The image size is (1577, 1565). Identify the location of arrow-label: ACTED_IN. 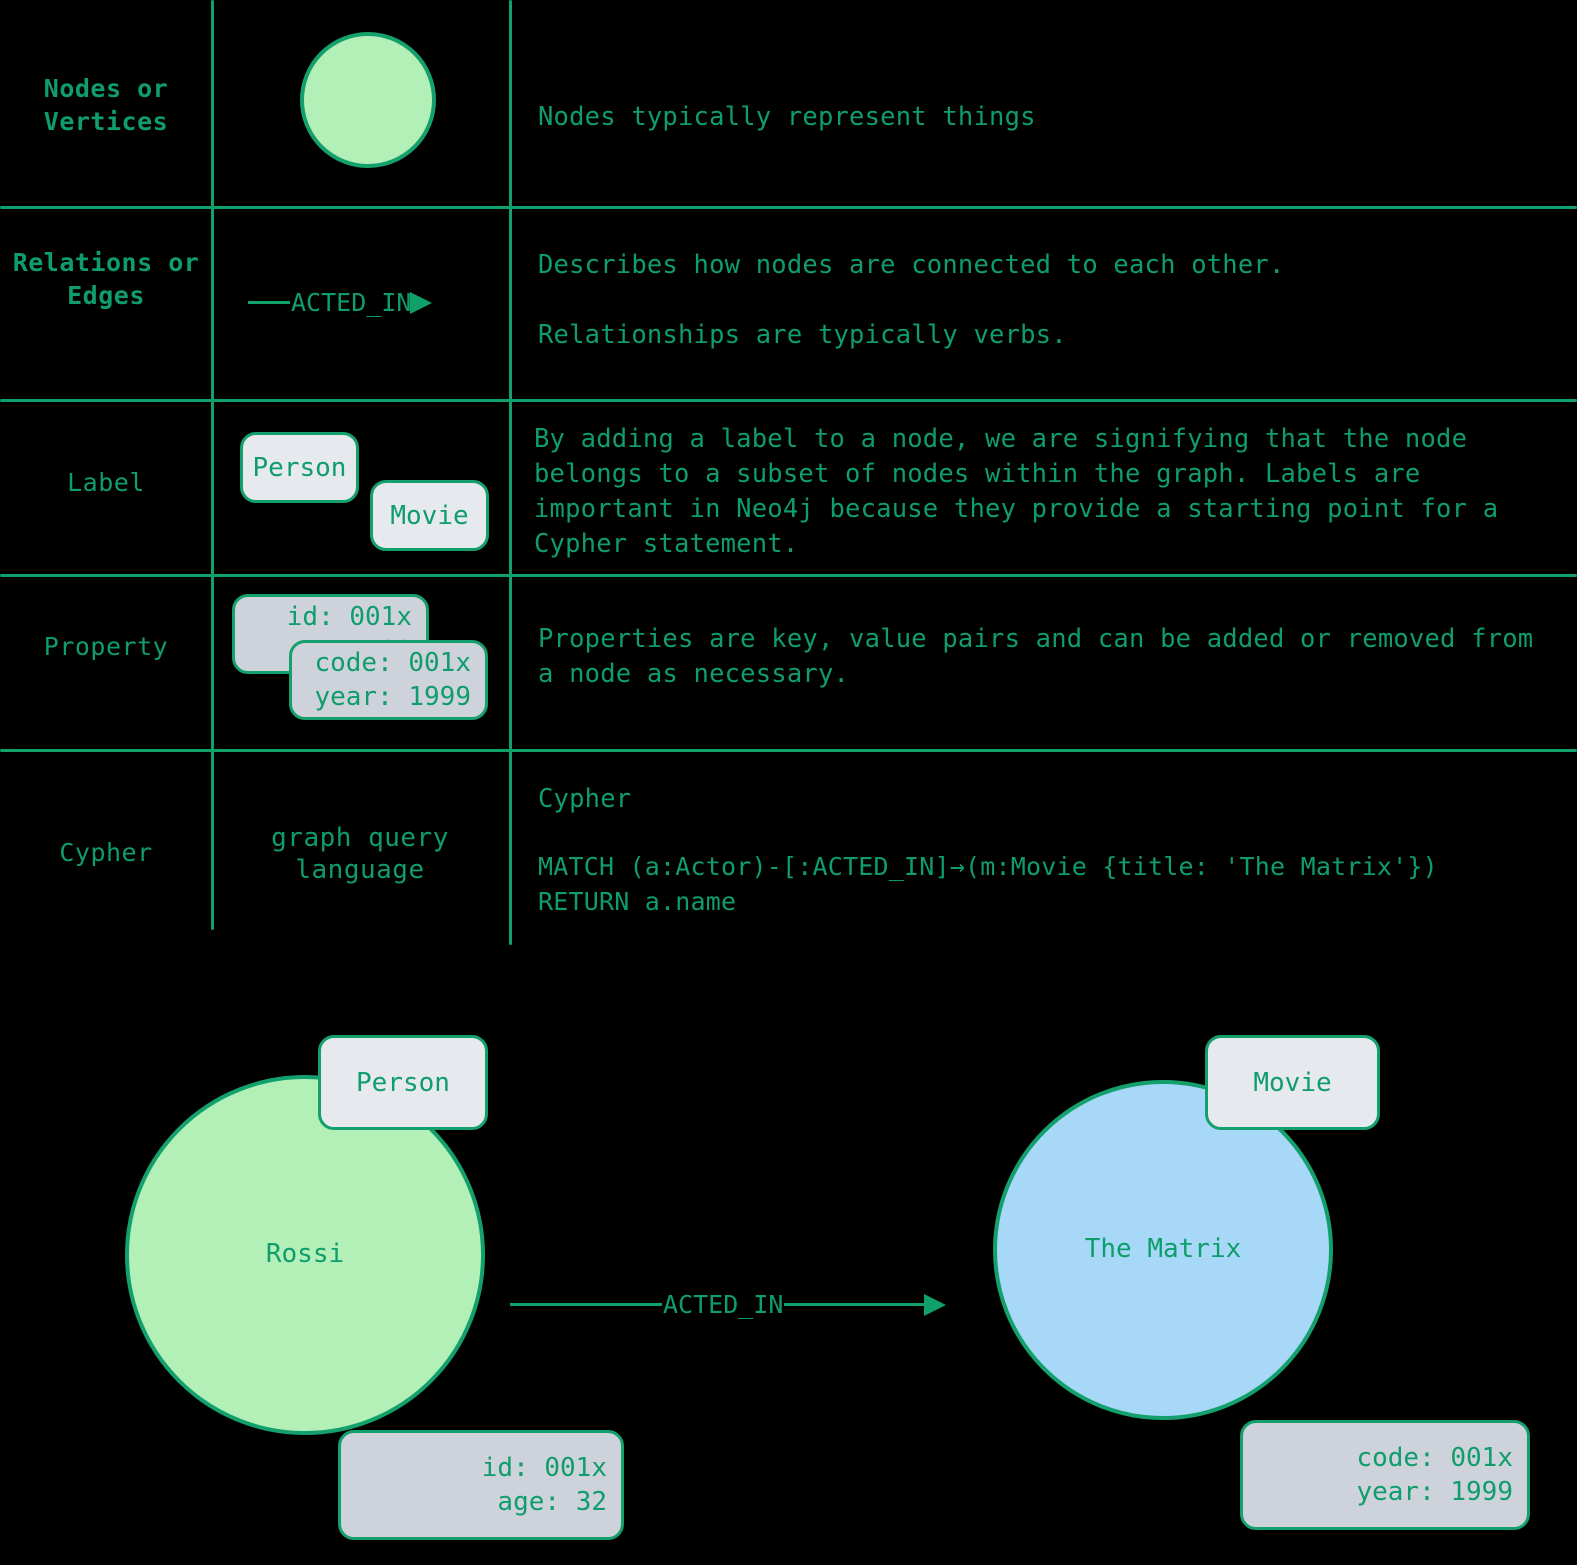
(351, 302).